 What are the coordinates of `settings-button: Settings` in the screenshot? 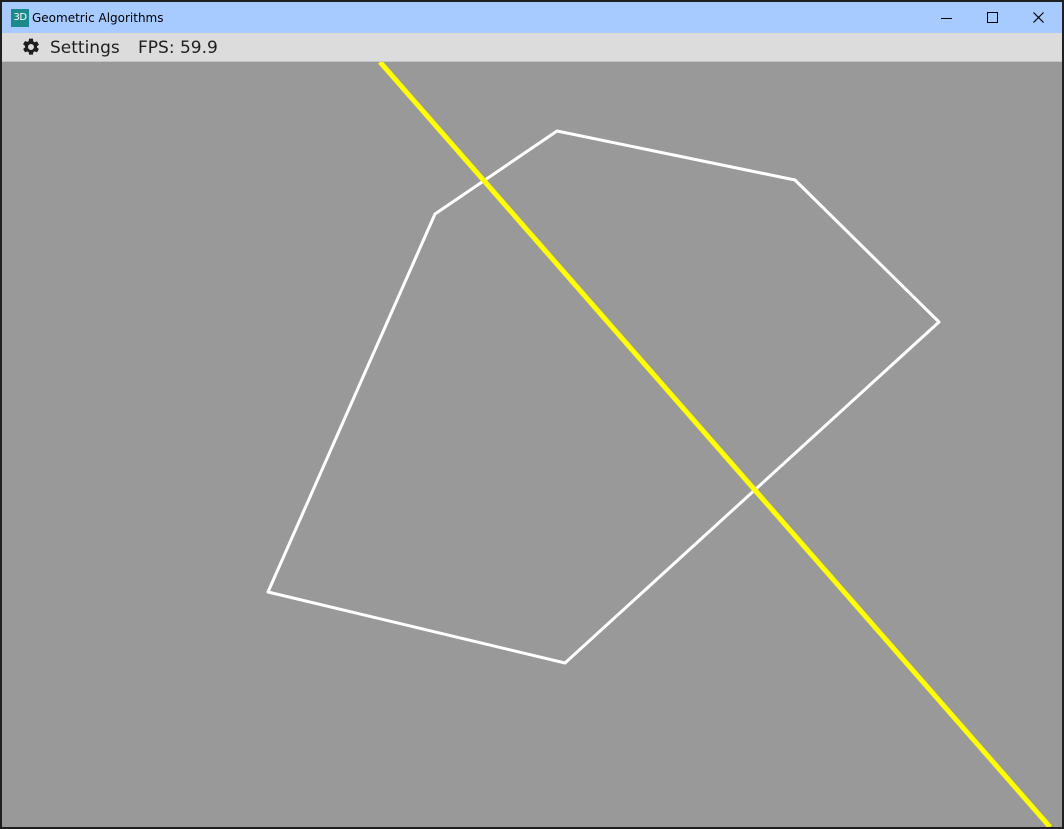 It's located at (68, 47).